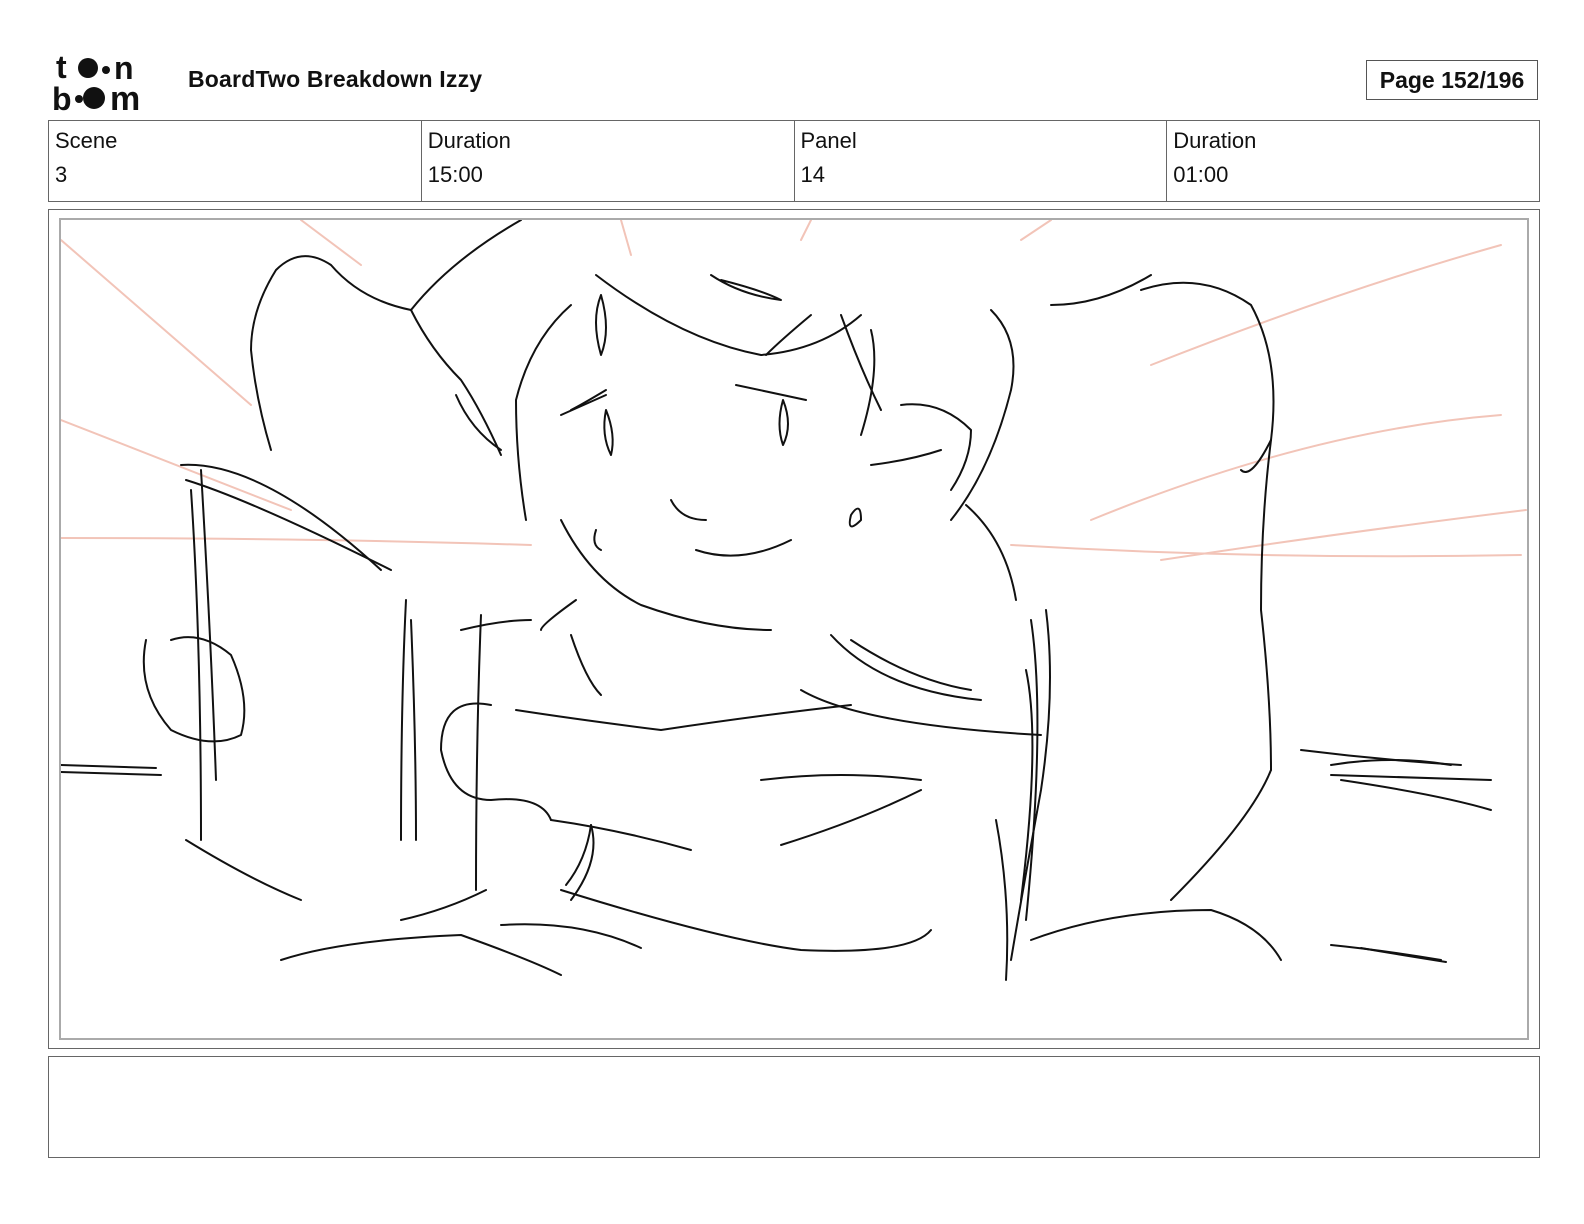 This screenshot has width=1584, height=1224. Describe the element at coordinates (794, 1107) in the screenshot. I see `panel-notes-area` at that location.